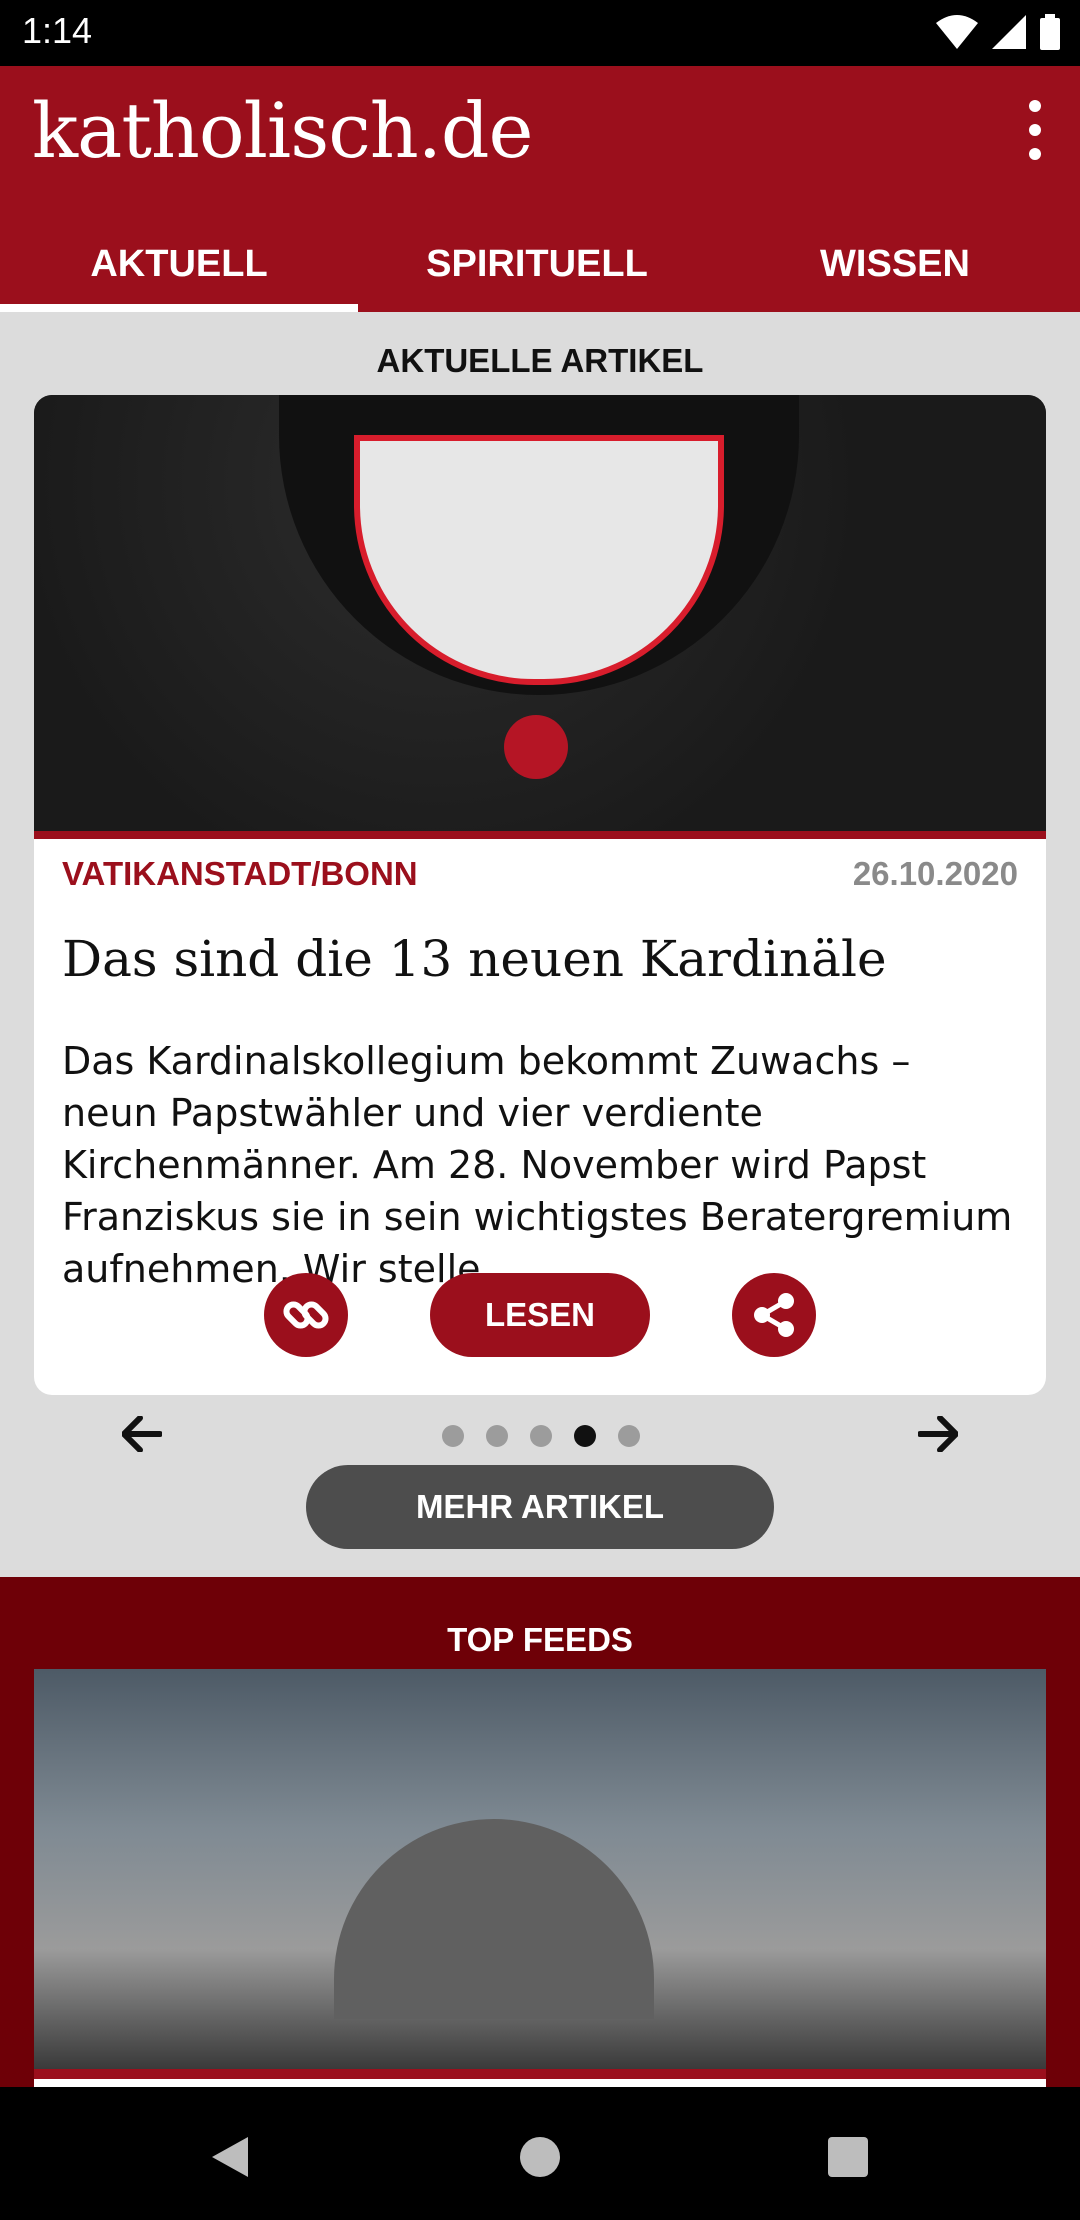 The image size is (1080, 2220). Describe the element at coordinates (230, 2157) in the screenshot. I see `back-icon` at that location.